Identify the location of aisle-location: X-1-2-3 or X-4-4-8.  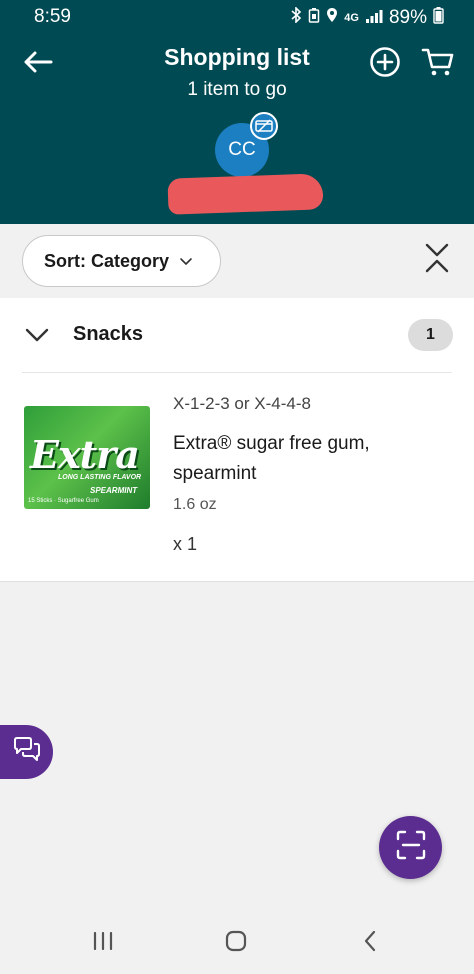
(242, 403).